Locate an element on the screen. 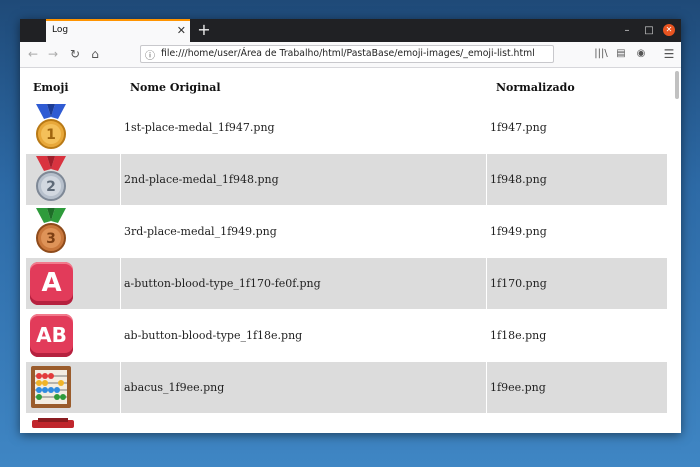 This screenshot has height=467, width=700. original-name-cell: 3rd-place-medal_1f949.png is located at coordinates (200, 231).